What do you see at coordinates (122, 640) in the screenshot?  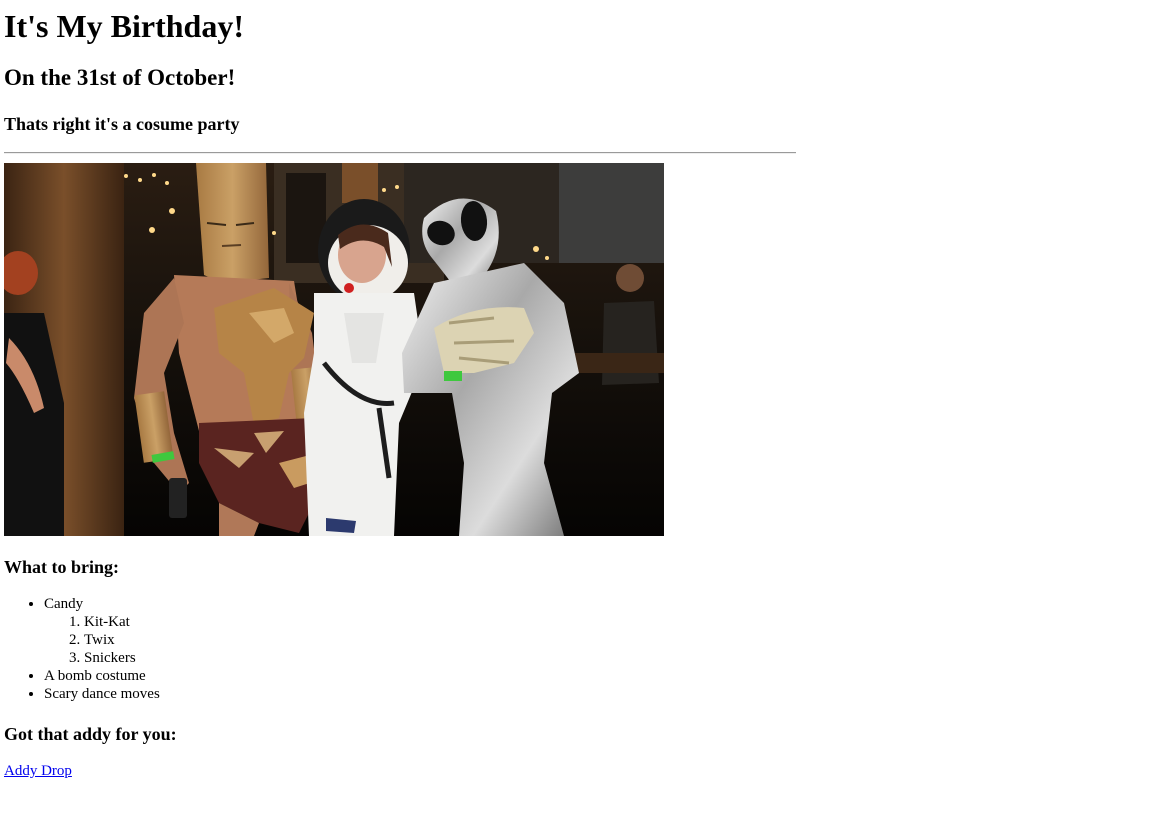 I see `list-item-twix: Twix` at bounding box center [122, 640].